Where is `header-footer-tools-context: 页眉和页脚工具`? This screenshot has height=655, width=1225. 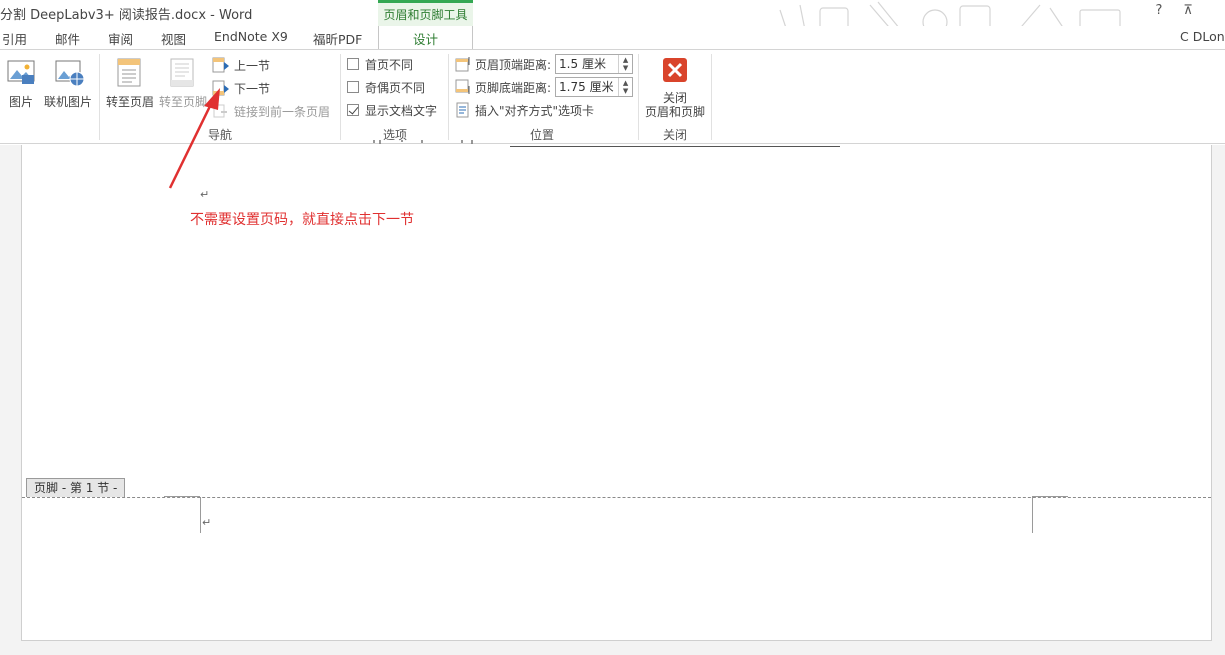
header-footer-tools-context: 页眉和页脚工具 is located at coordinates (425, 13).